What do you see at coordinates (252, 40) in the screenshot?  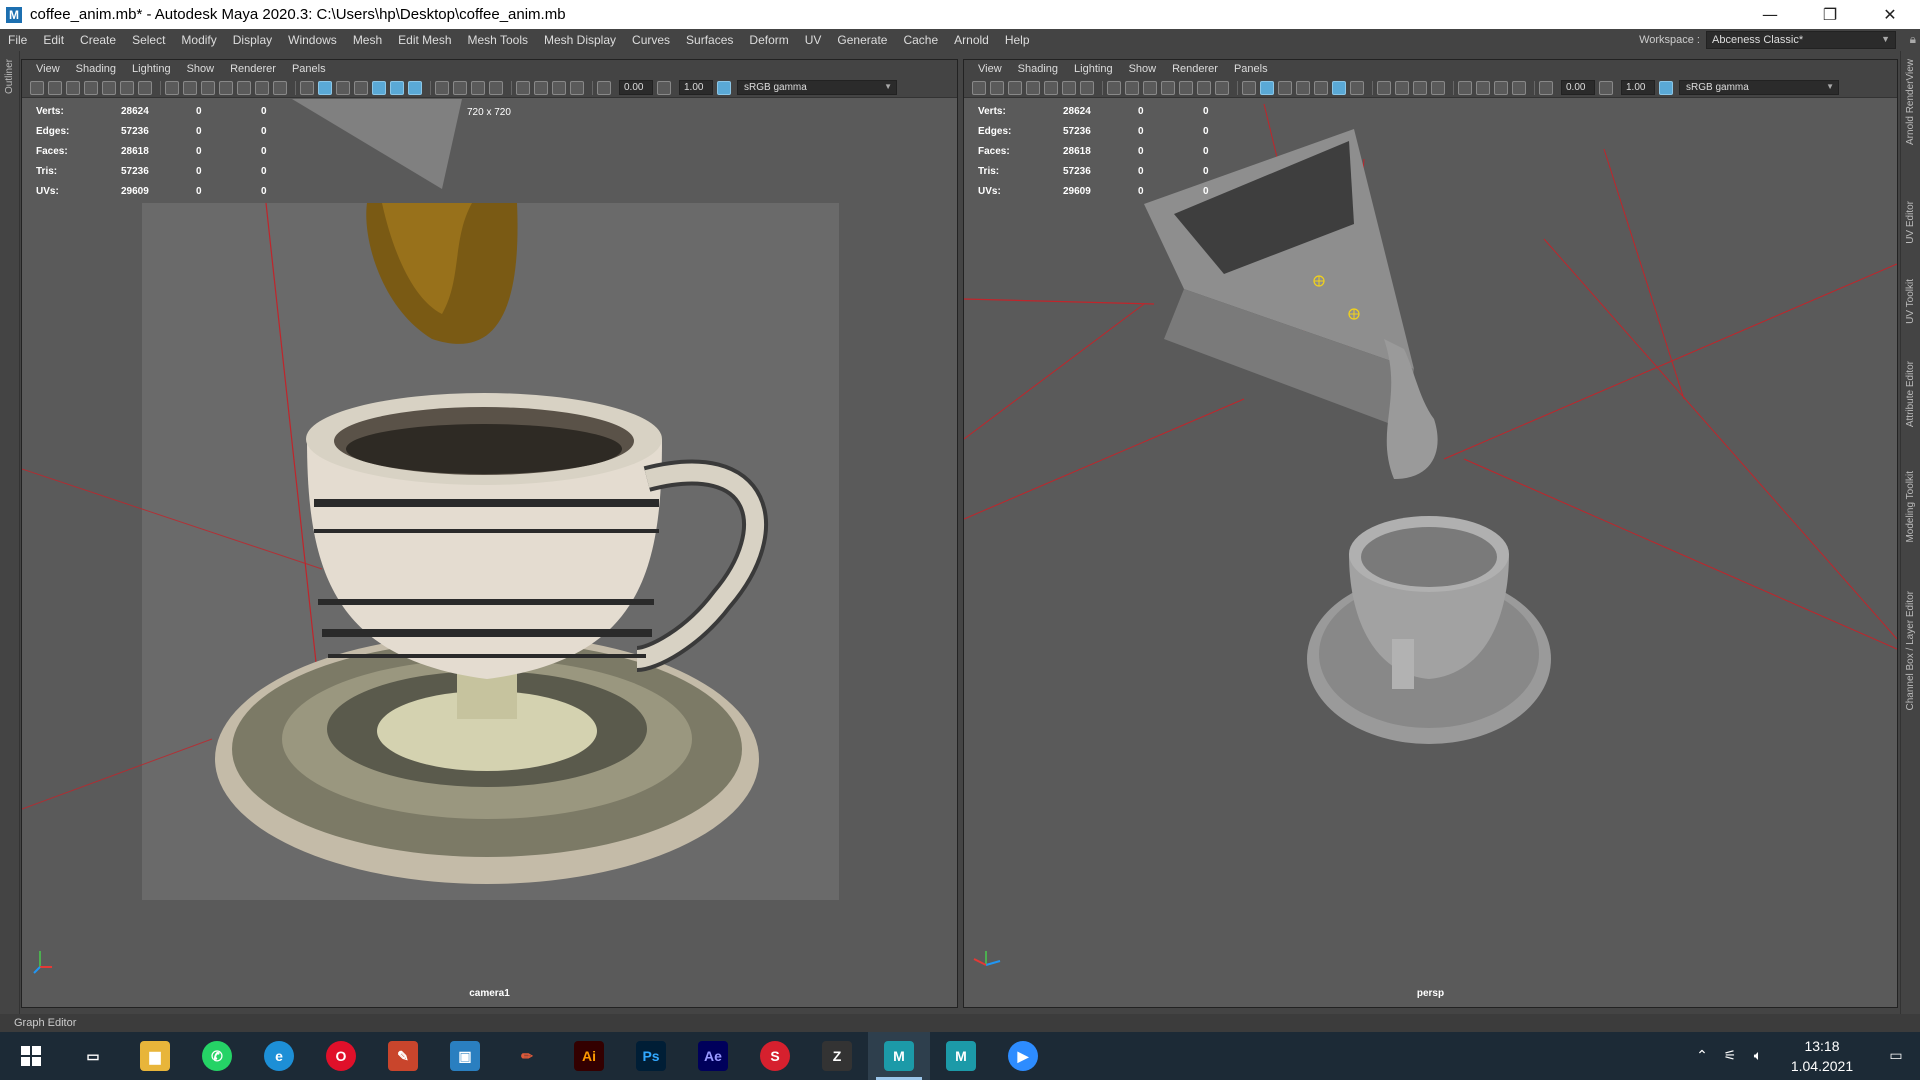 I see `menu-display: Display` at bounding box center [252, 40].